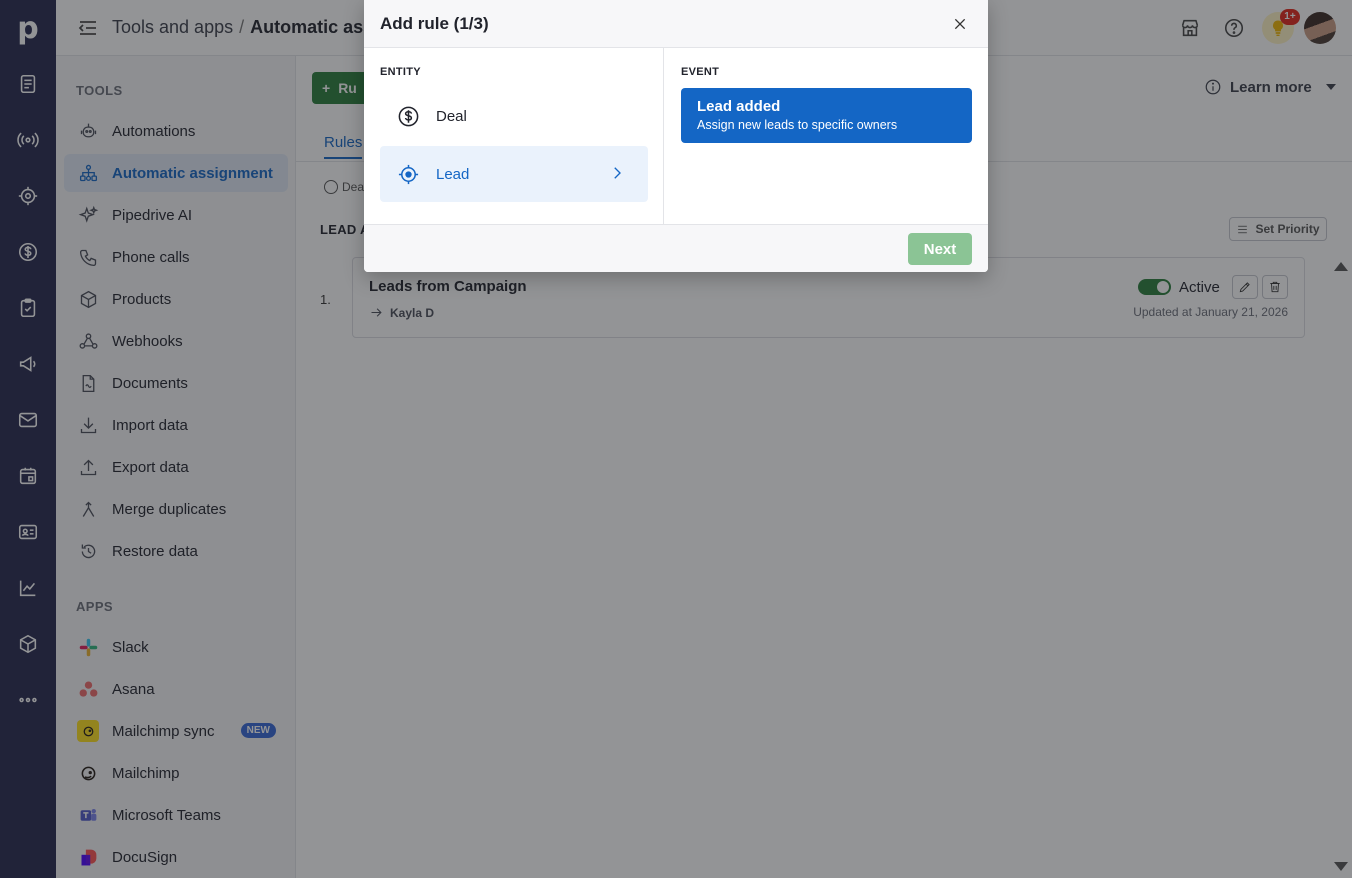 This screenshot has width=1352, height=878. I want to click on entity-option-label: Deal, so click(451, 116).